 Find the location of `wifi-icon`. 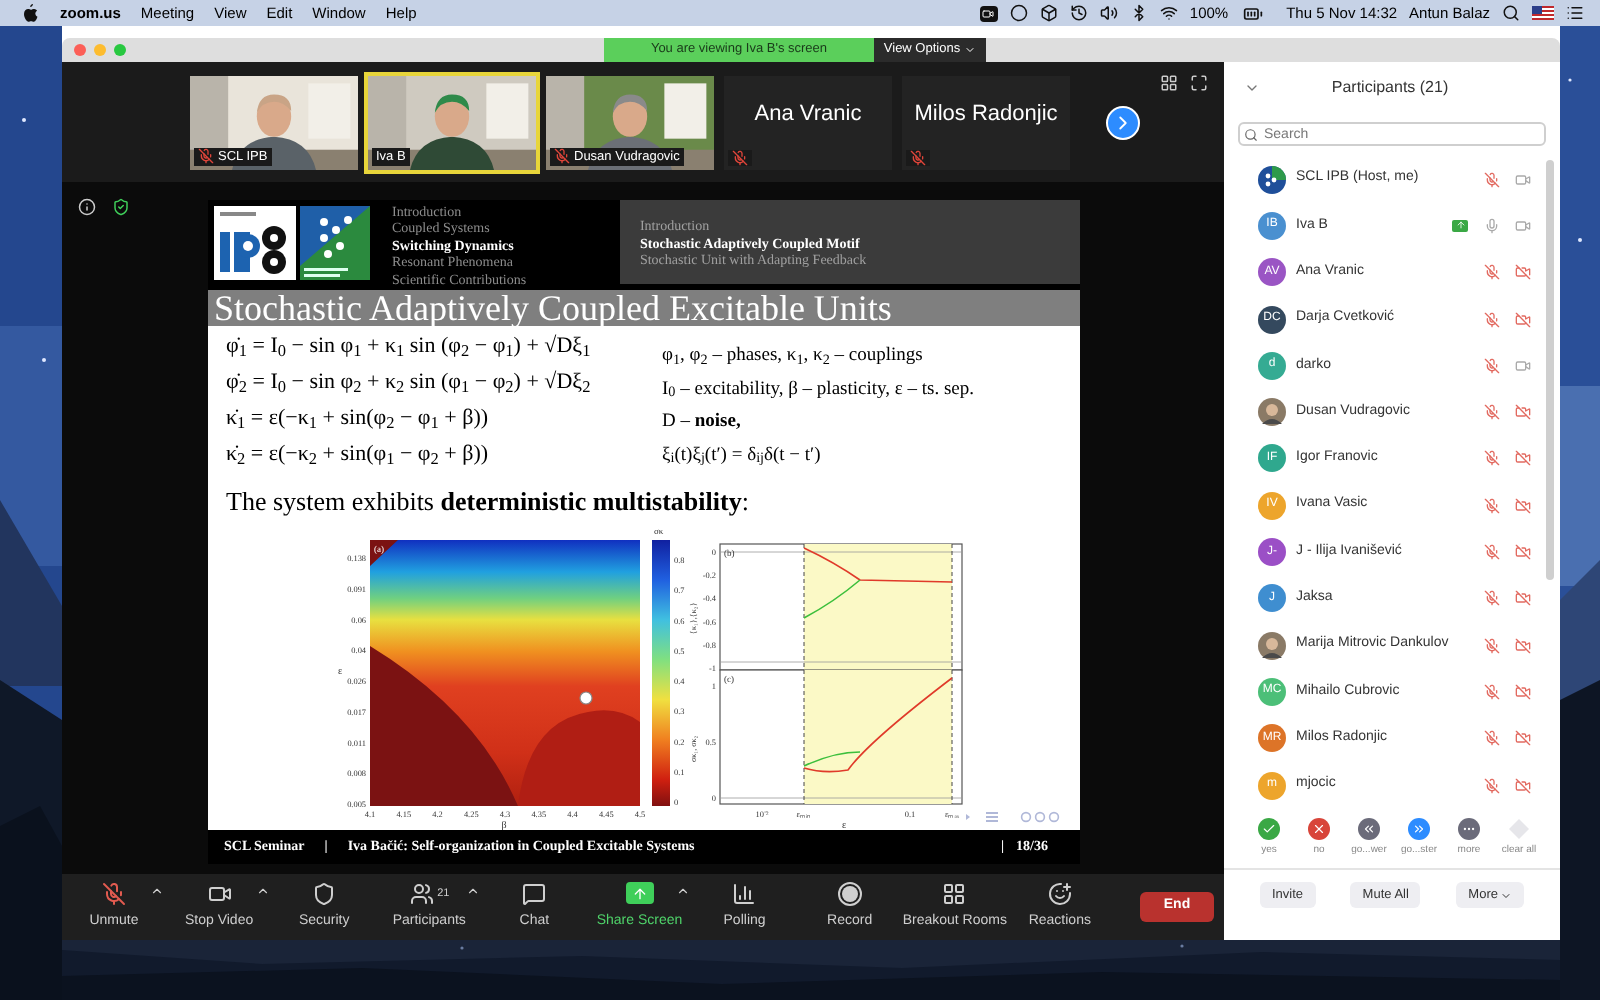

wifi-icon is located at coordinates (1168, 13).